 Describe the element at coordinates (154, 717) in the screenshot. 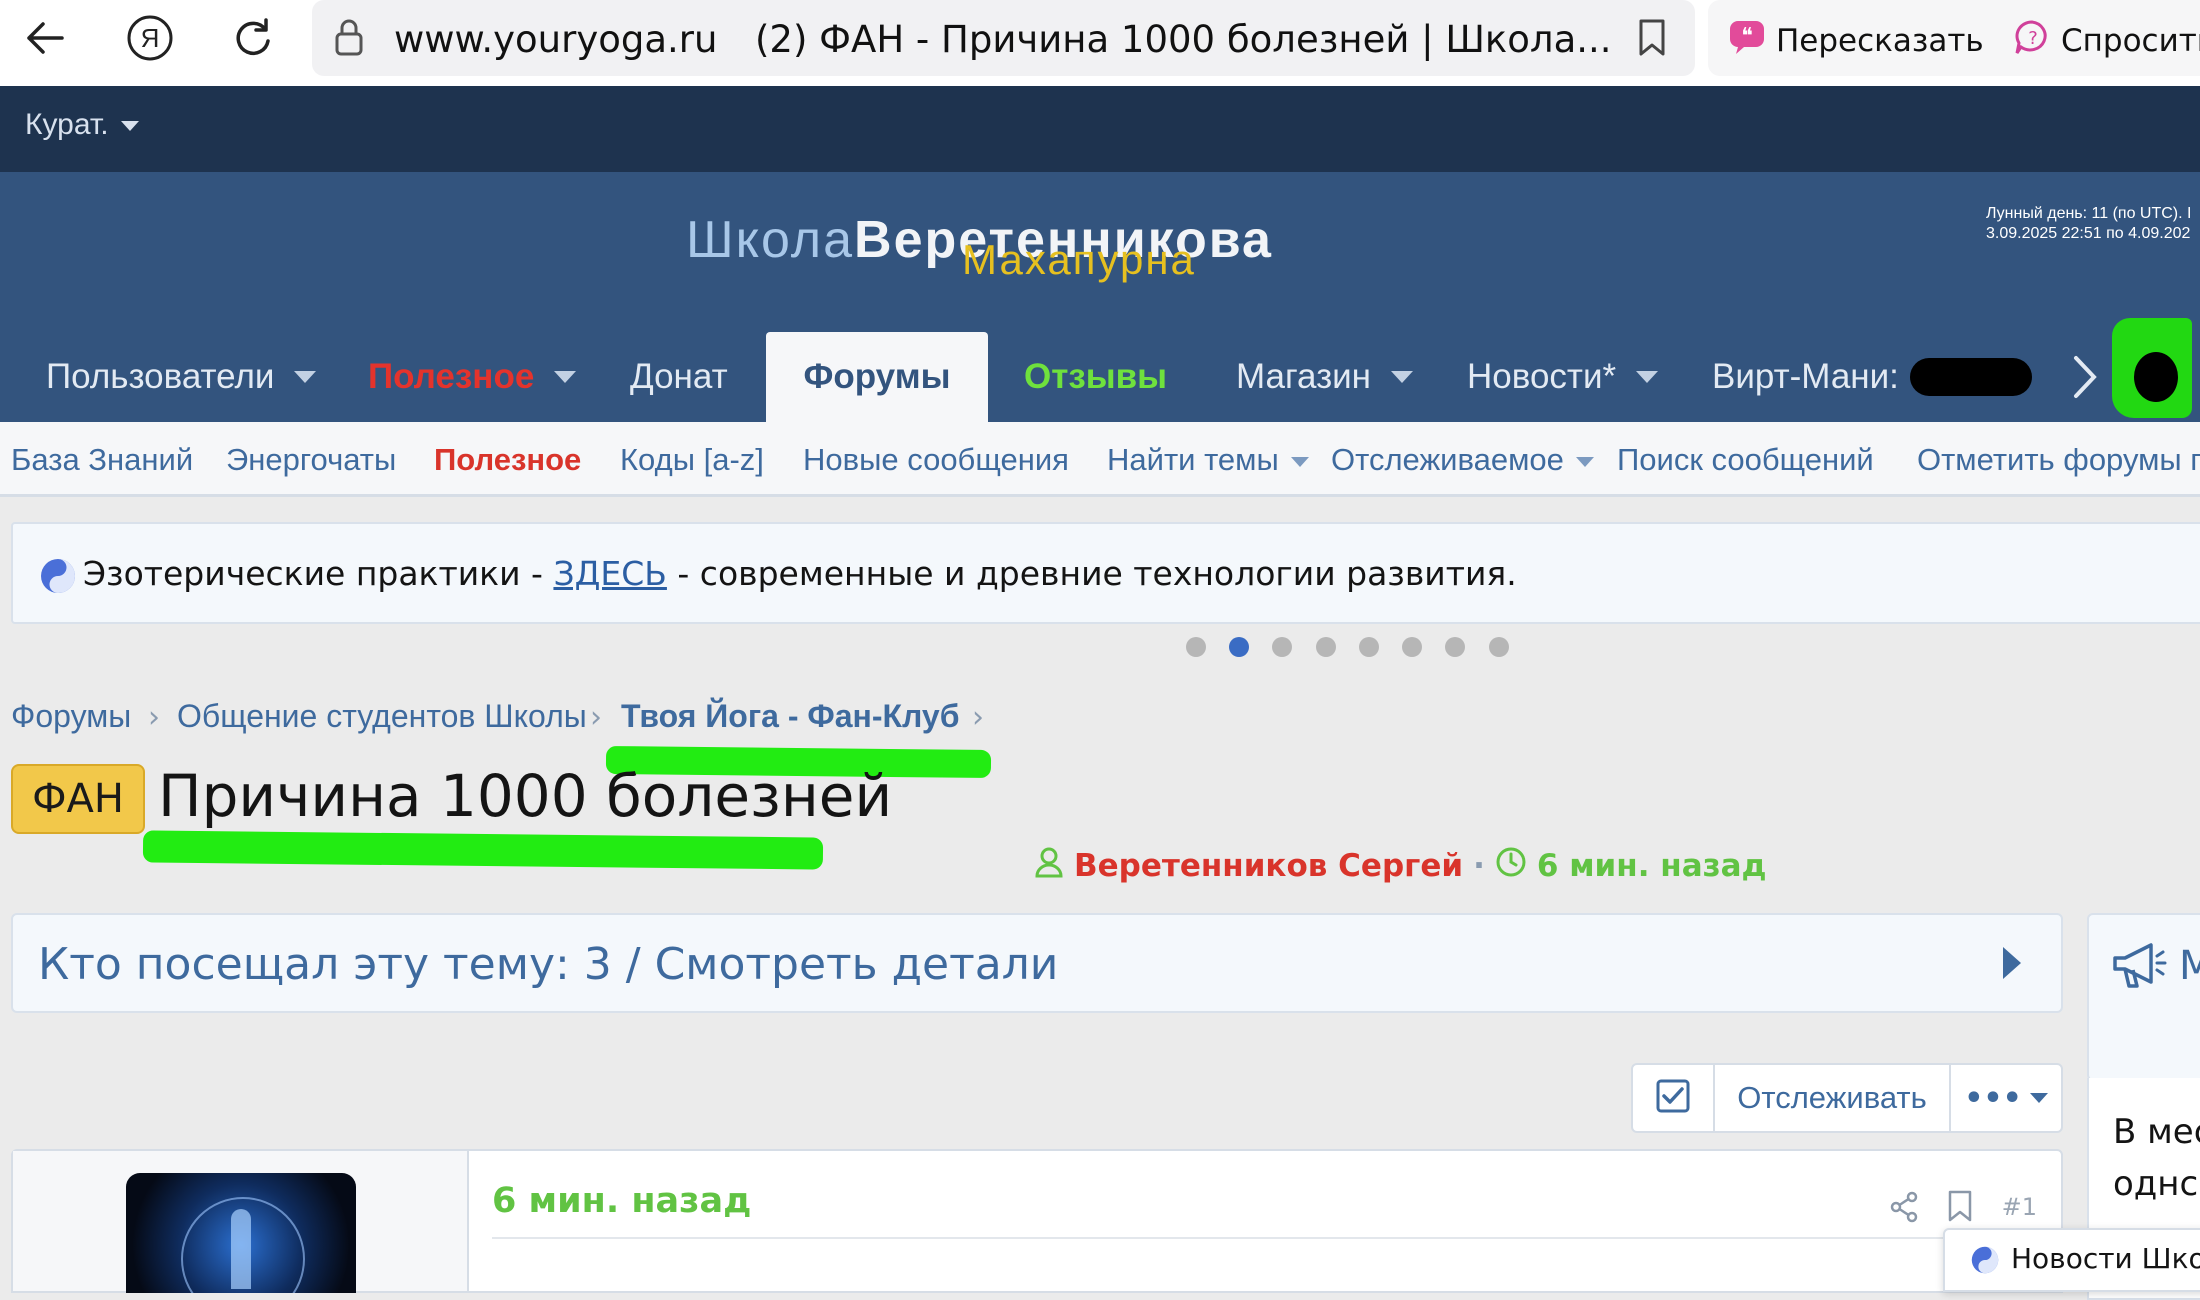

I see `chevron-right-icon: ›` at that location.